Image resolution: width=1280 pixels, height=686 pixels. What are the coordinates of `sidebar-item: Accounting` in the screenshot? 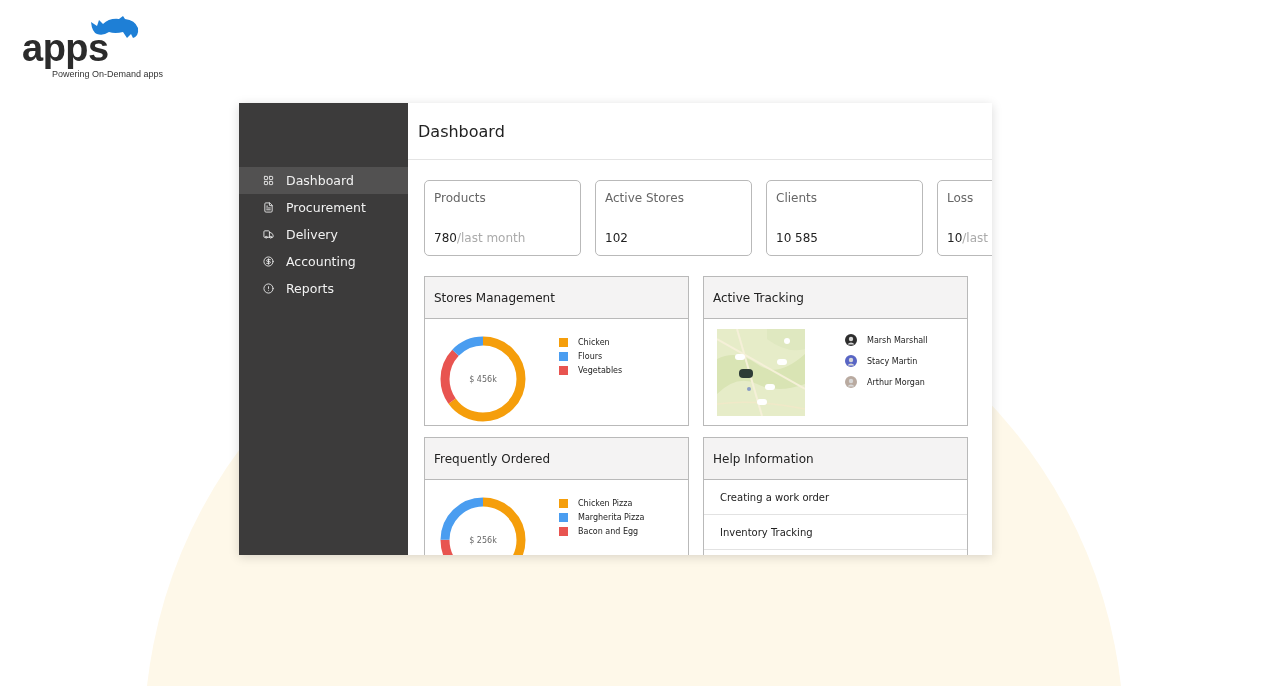 It's located at (323, 261).